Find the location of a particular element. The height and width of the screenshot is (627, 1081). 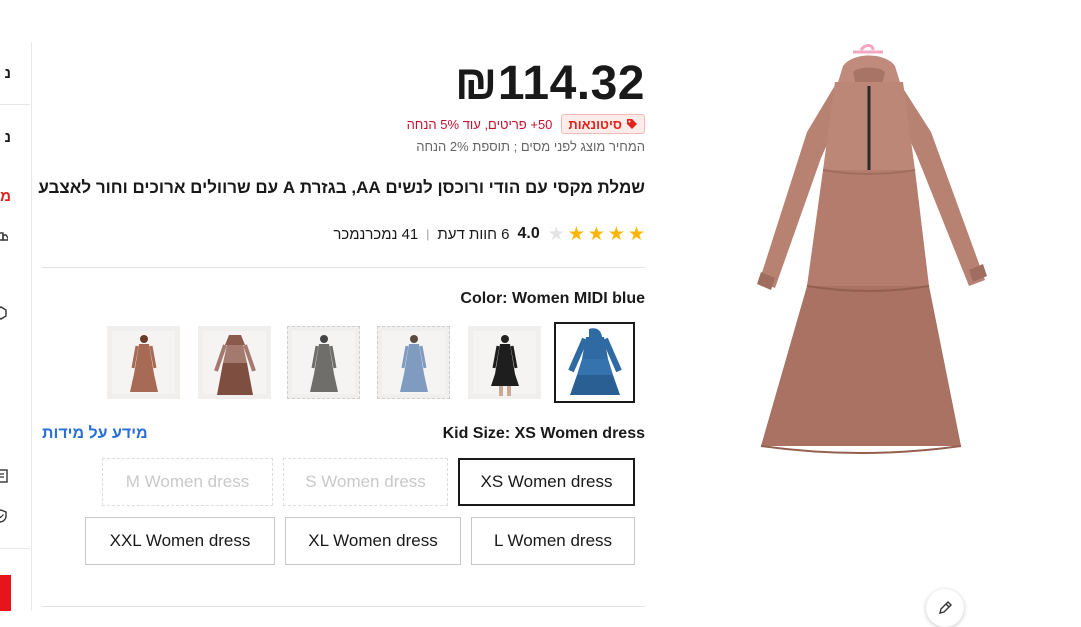

size-label: Kid Size: XS Women dress is located at coordinates (543, 433).